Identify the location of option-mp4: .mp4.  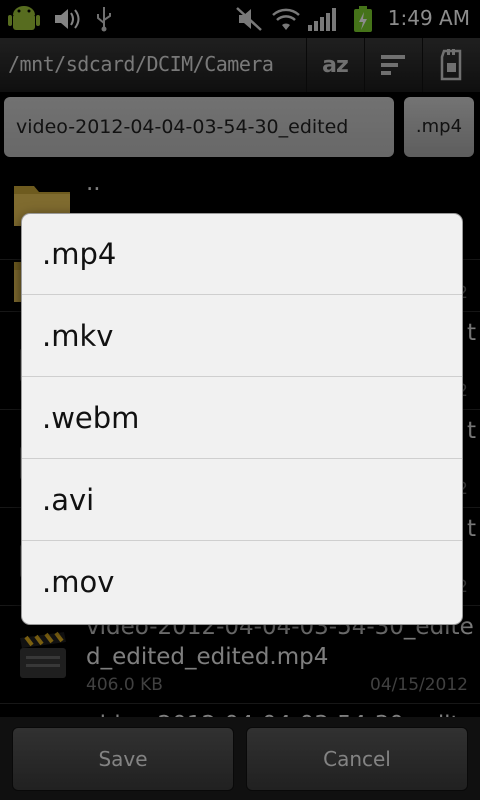
(242, 254).